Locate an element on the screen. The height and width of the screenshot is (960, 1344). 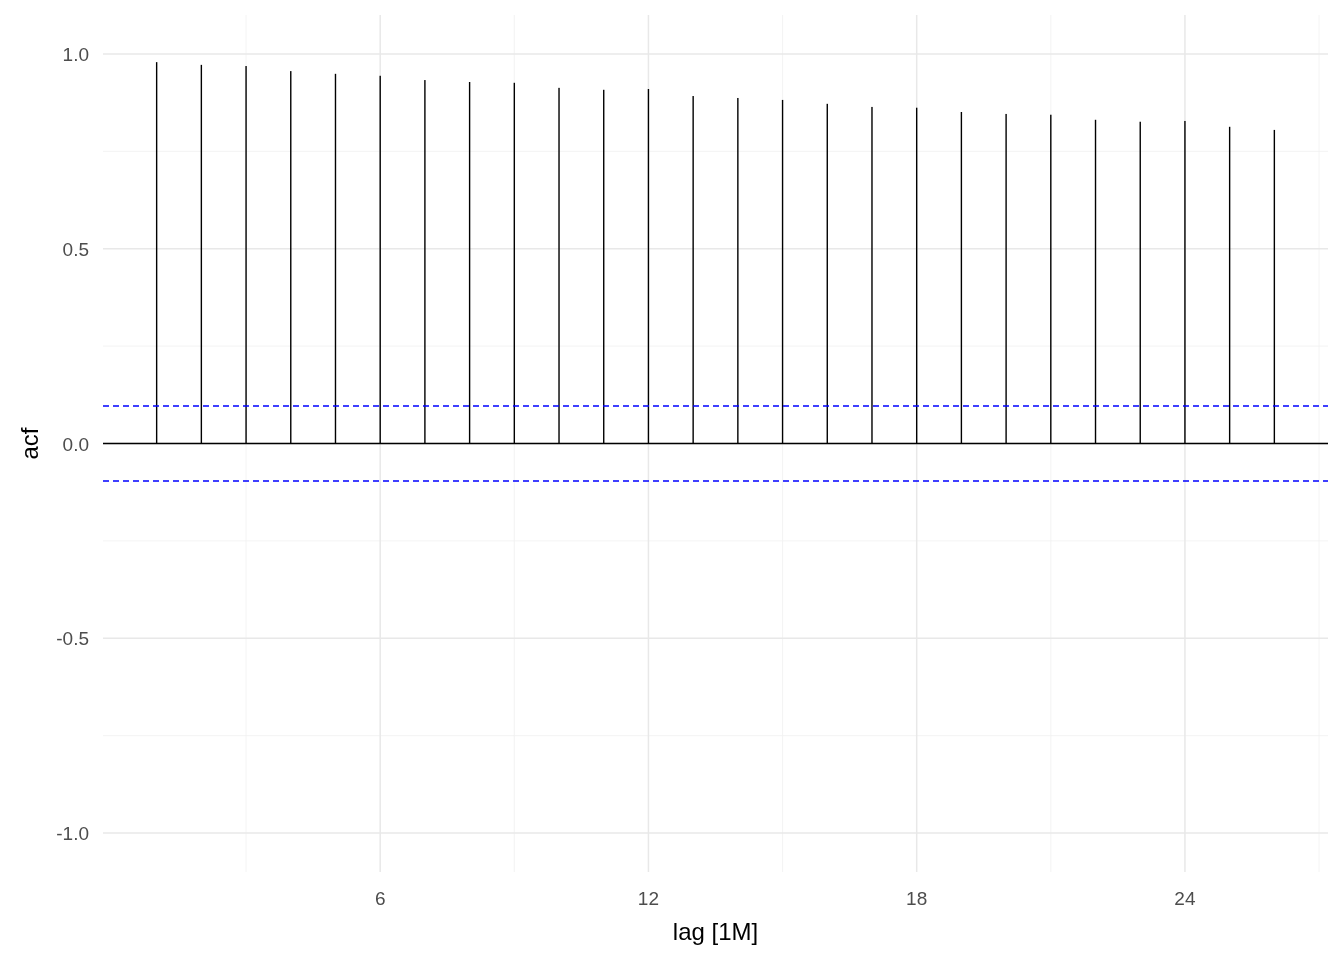
y-tick-label: 0.5 is located at coordinates (75, 249).